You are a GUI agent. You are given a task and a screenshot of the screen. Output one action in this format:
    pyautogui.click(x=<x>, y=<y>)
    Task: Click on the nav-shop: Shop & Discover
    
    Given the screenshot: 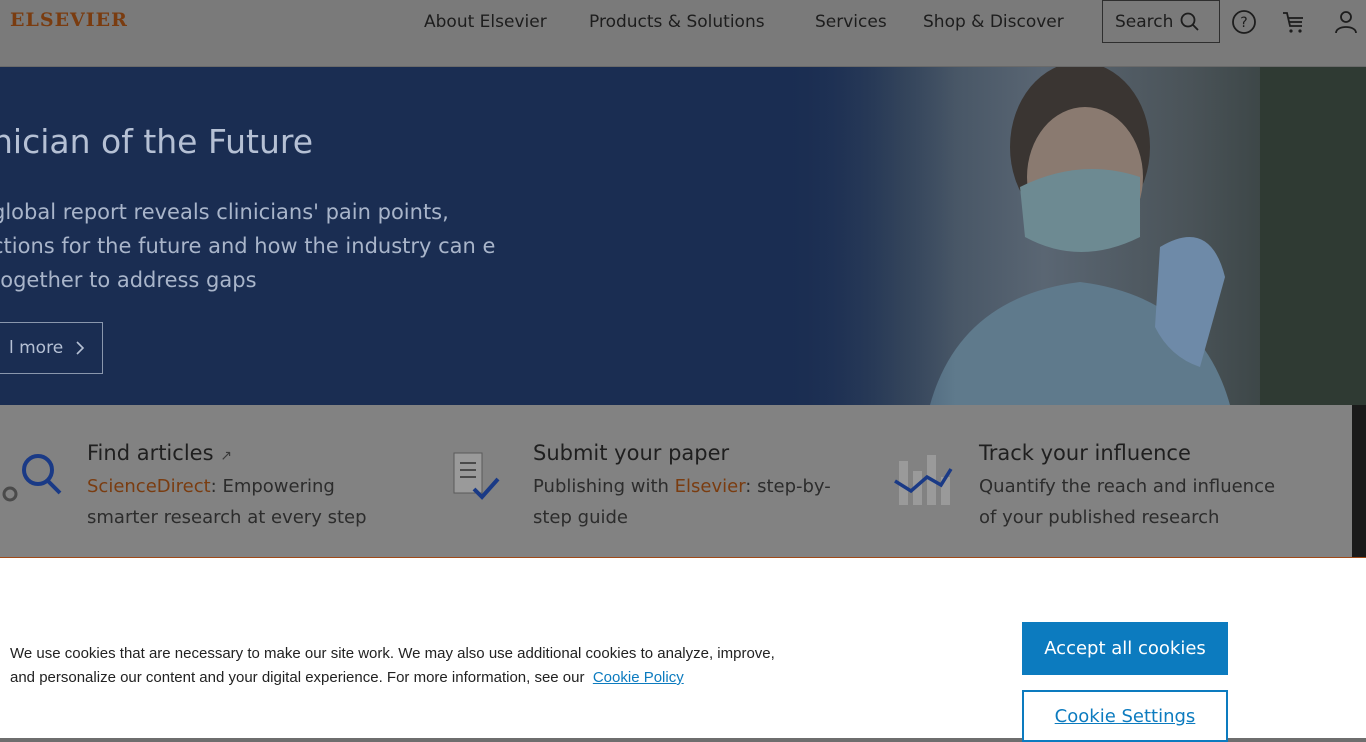 What is the action you would take?
    pyautogui.click(x=993, y=22)
    